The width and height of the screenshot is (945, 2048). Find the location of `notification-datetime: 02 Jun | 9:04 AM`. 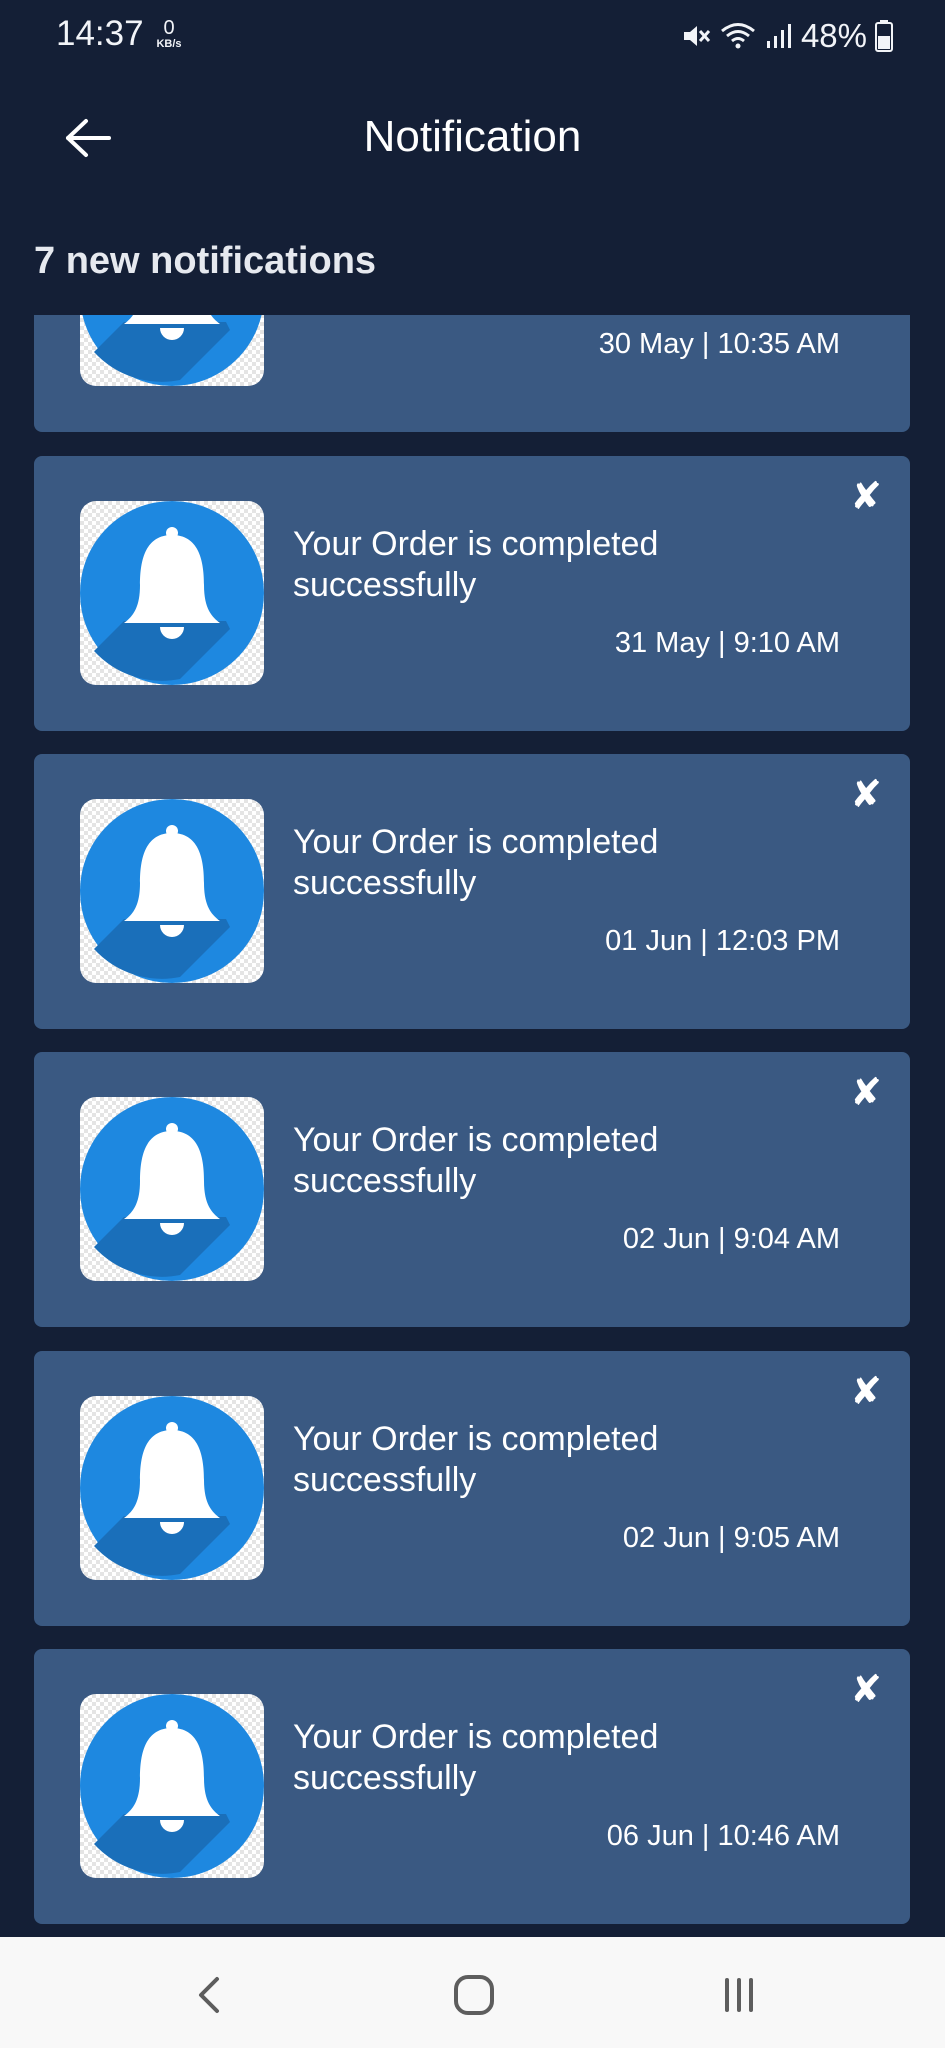

notification-datetime: 02 Jun | 9:04 AM is located at coordinates (731, 1239).